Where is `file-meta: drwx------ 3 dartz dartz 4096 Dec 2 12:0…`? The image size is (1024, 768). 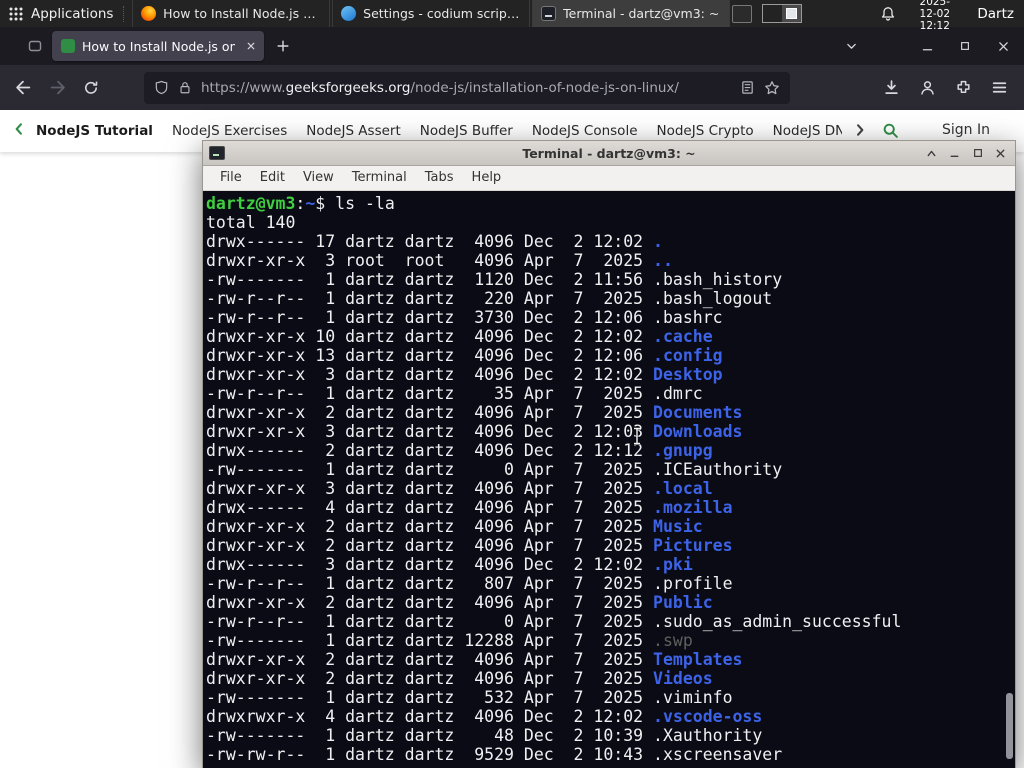
file-meta: drwx------ 3 dartz dartz 4096 Dec 2 12:0… is located at coordinates (430, 564).